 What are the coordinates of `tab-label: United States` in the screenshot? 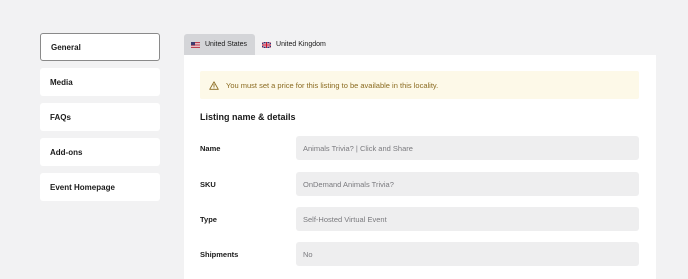 It's located at (226, 44).